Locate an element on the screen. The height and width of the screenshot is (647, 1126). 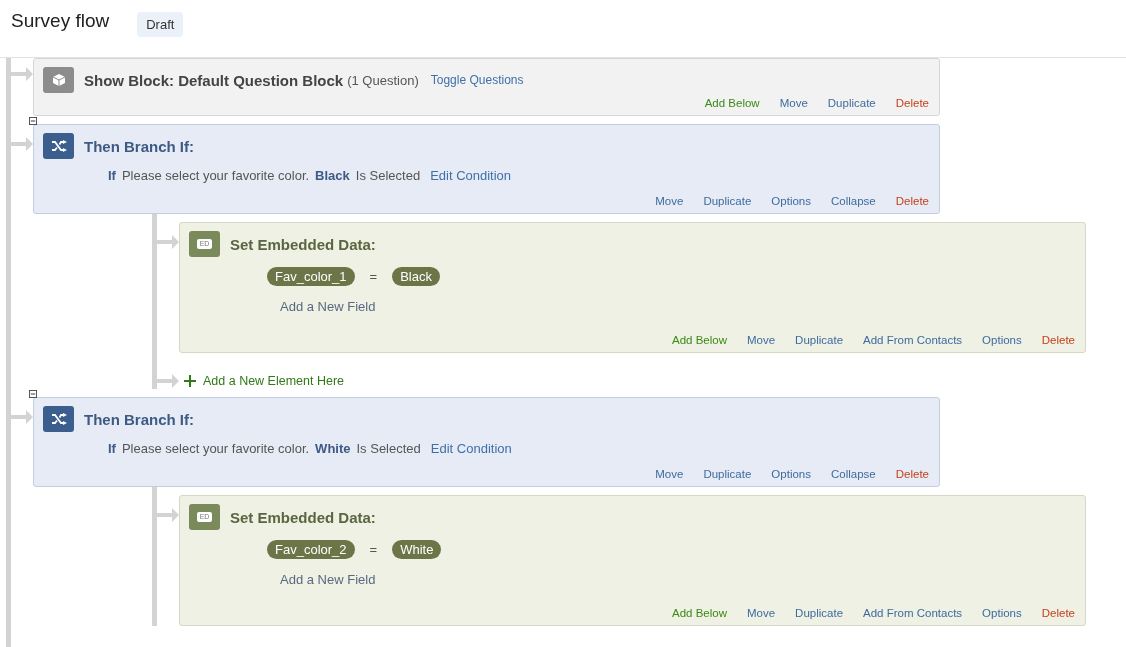
plus-icon is located at coordinates (190, 381).